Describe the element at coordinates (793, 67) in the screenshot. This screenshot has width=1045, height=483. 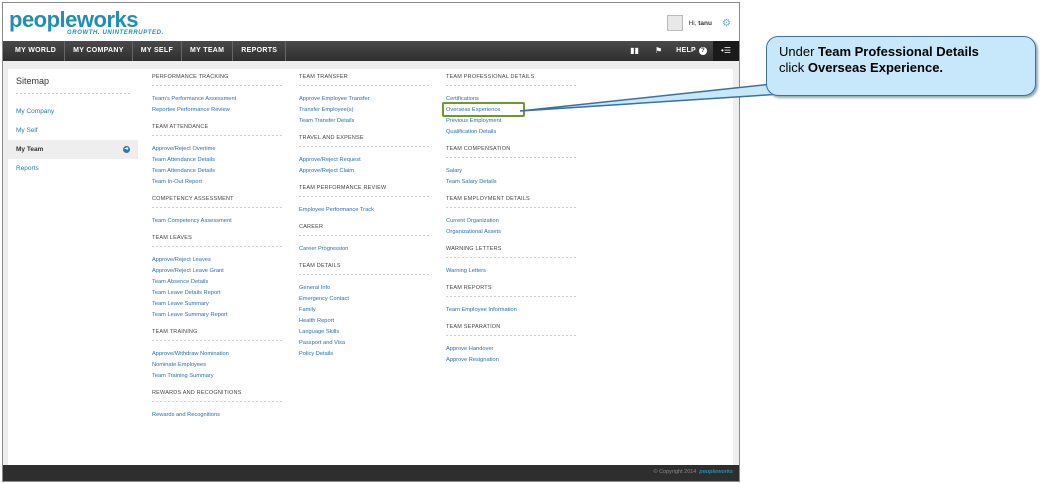
I see `callout-line2-prefix: click` at that location.